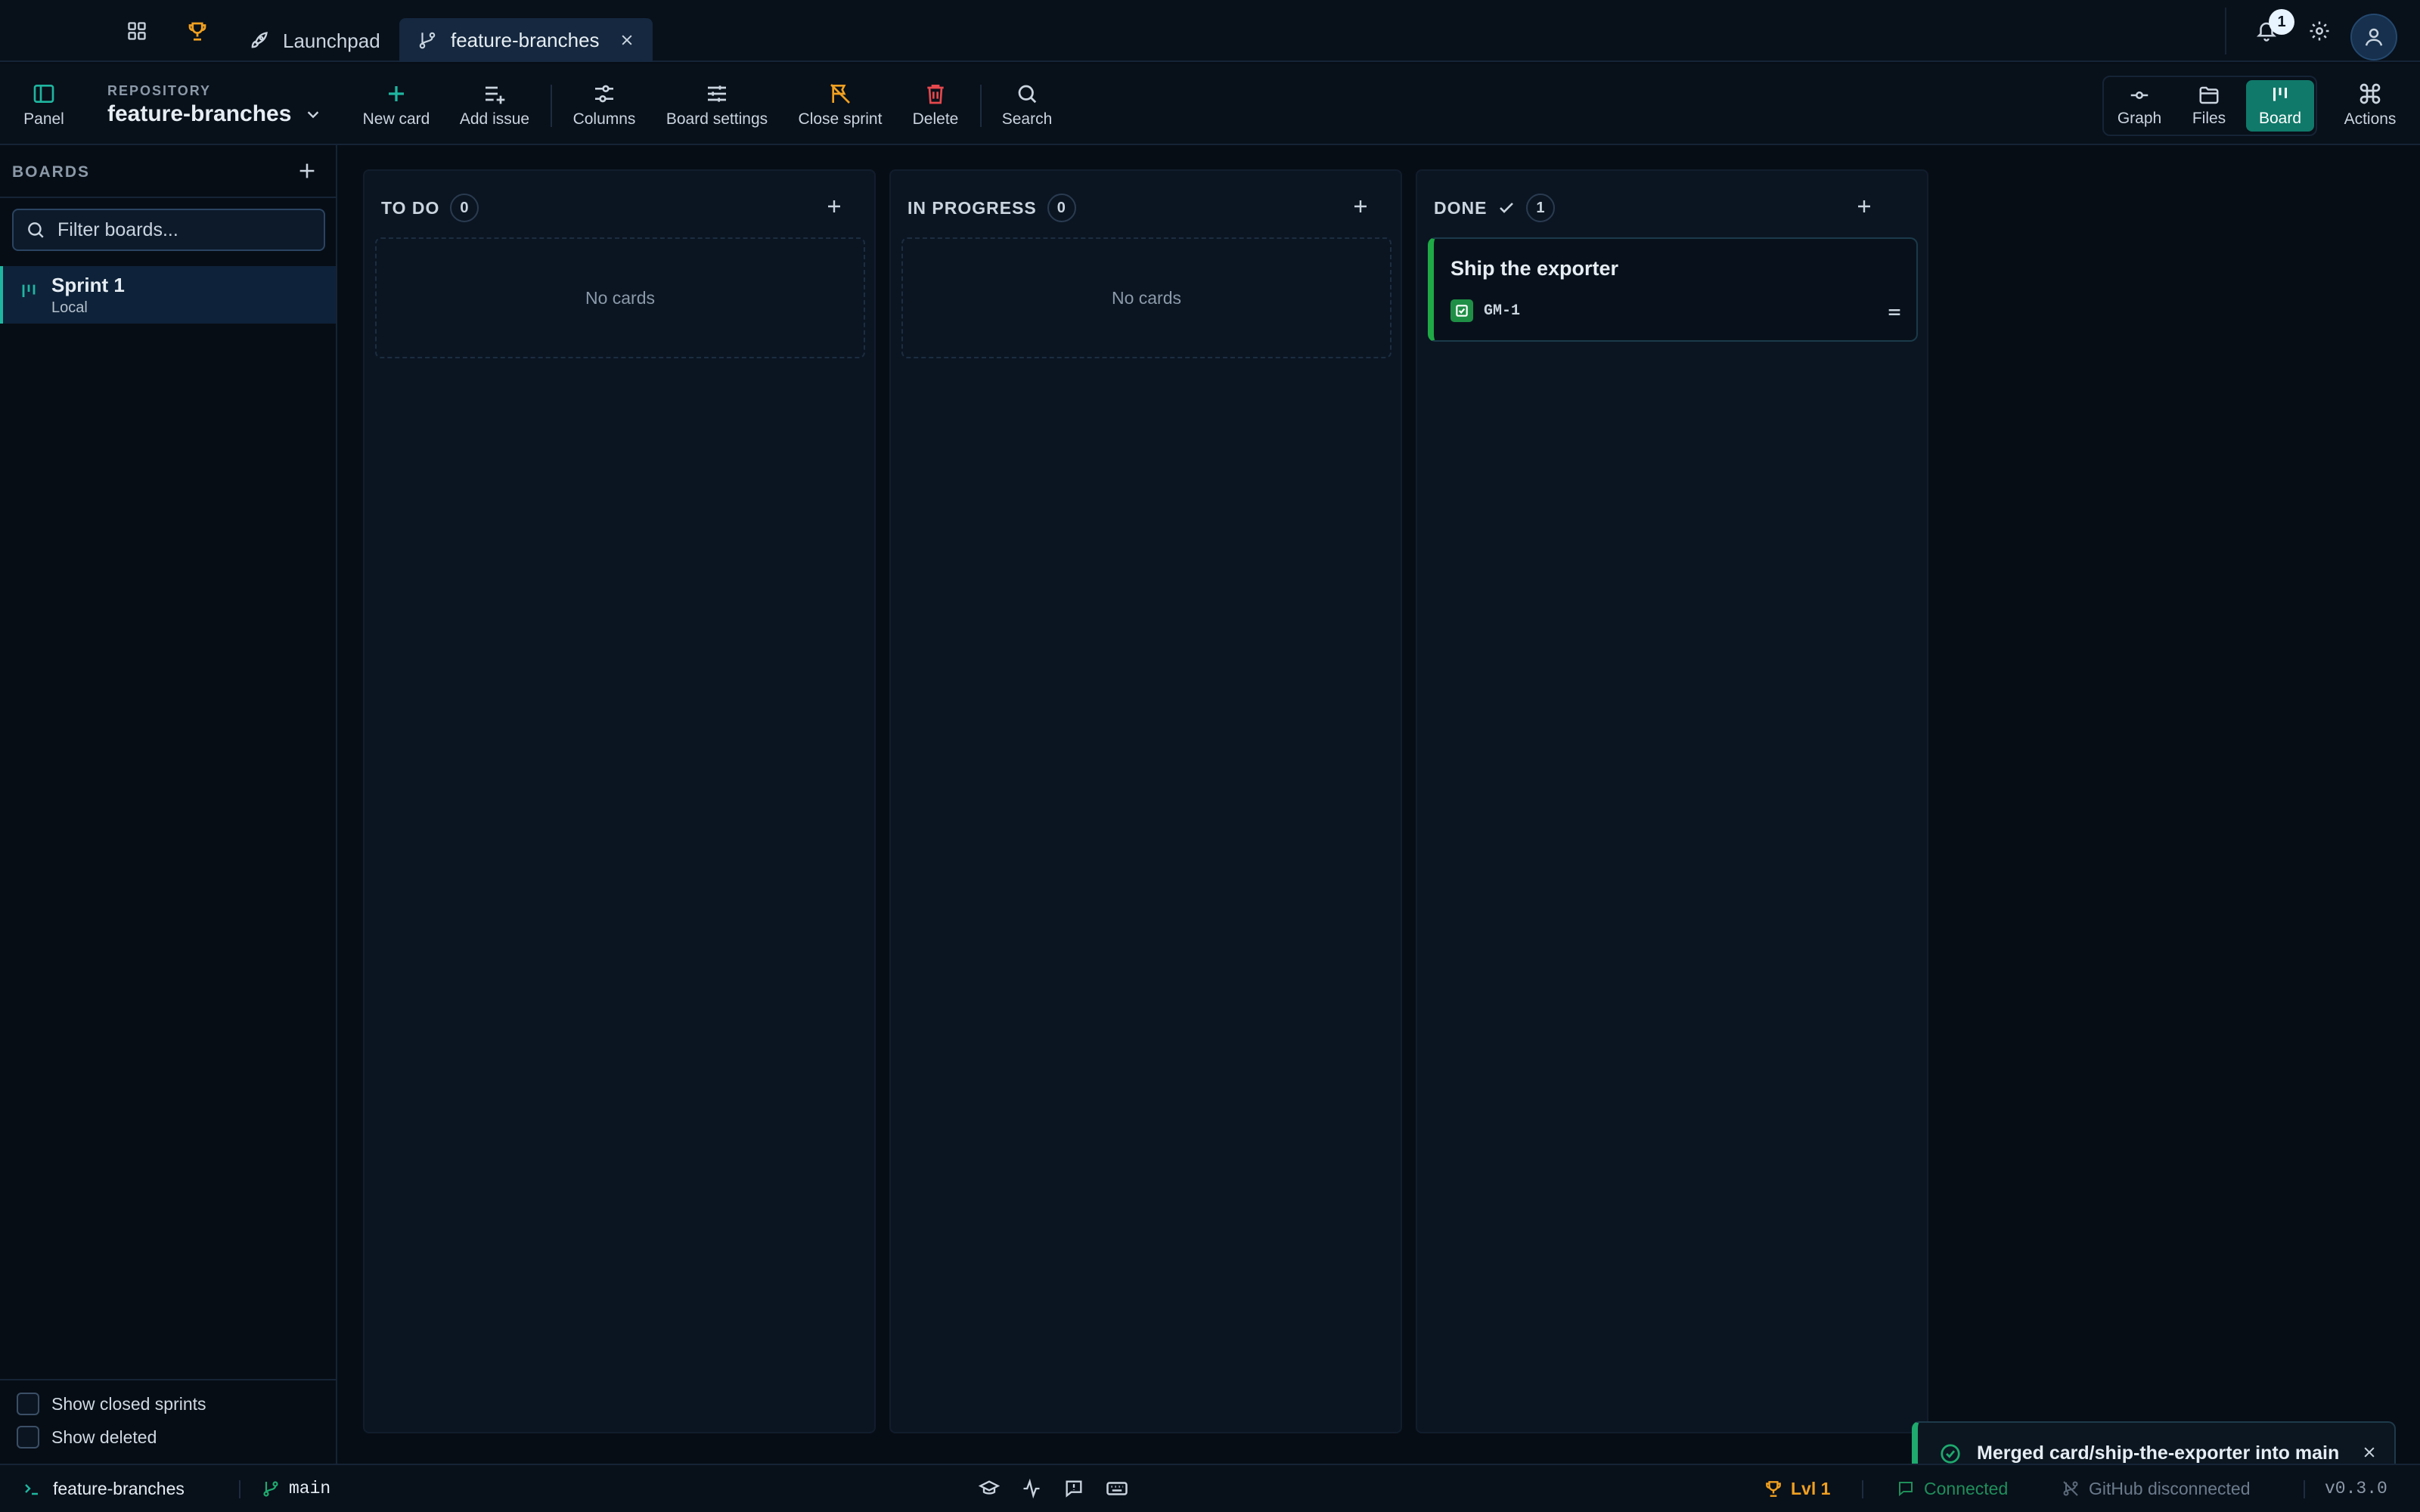  Describe the element at coordinates (1461, 310) in the screenshot. I see `task-check-icon` at that location.